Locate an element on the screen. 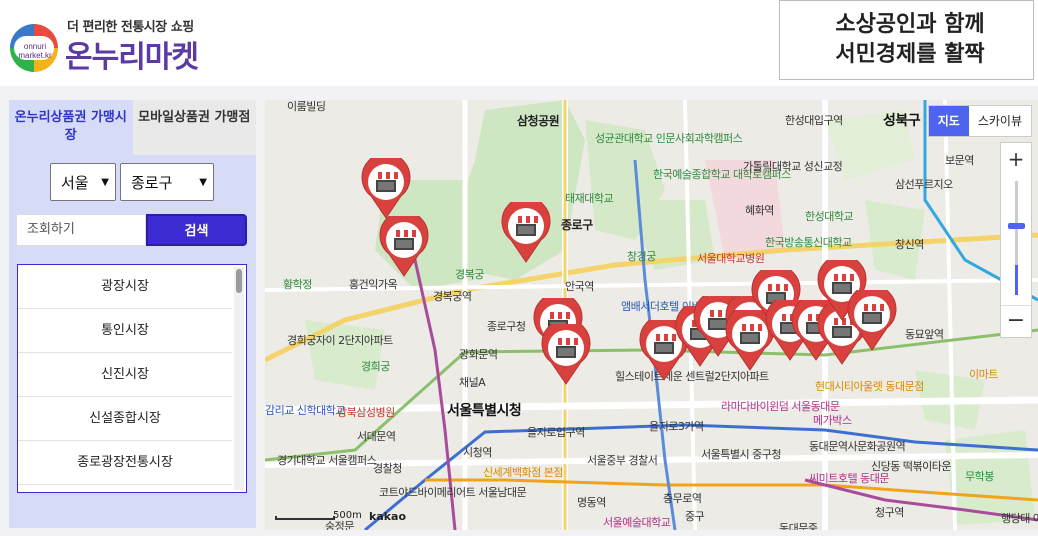  map-place-label: 경복궁역 is located at coordinates (452, 296).